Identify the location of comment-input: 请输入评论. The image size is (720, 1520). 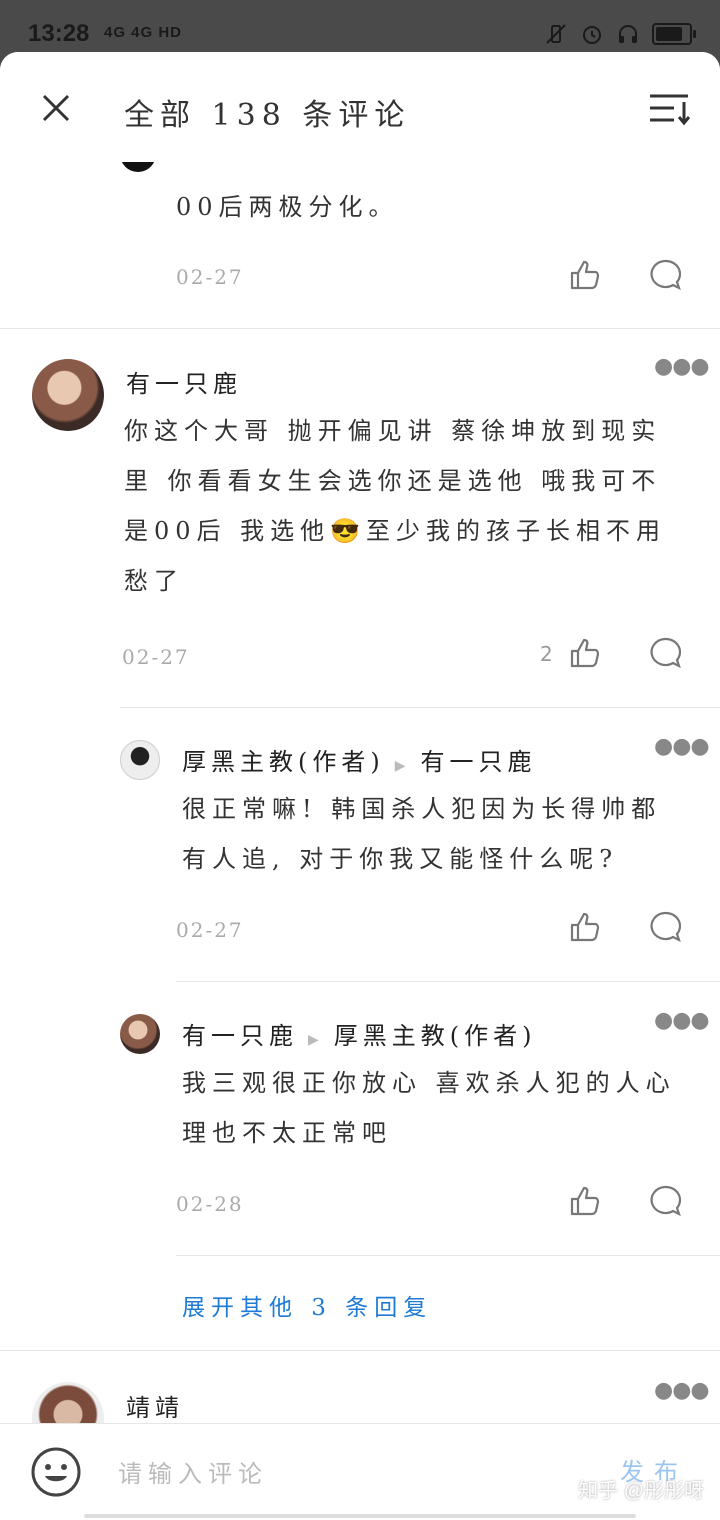
(193, 1471).